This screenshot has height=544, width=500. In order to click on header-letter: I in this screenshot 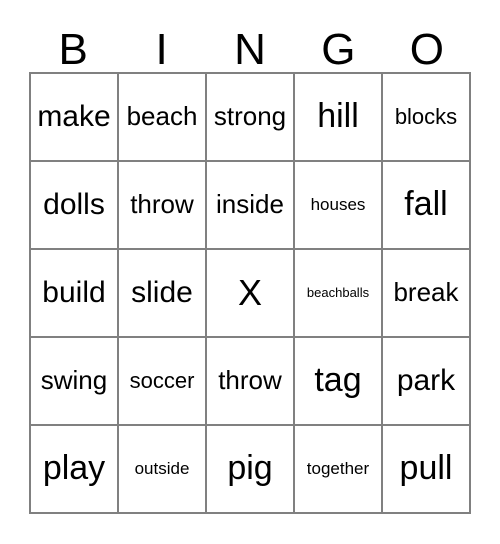, I will do `click(161, 49)`.